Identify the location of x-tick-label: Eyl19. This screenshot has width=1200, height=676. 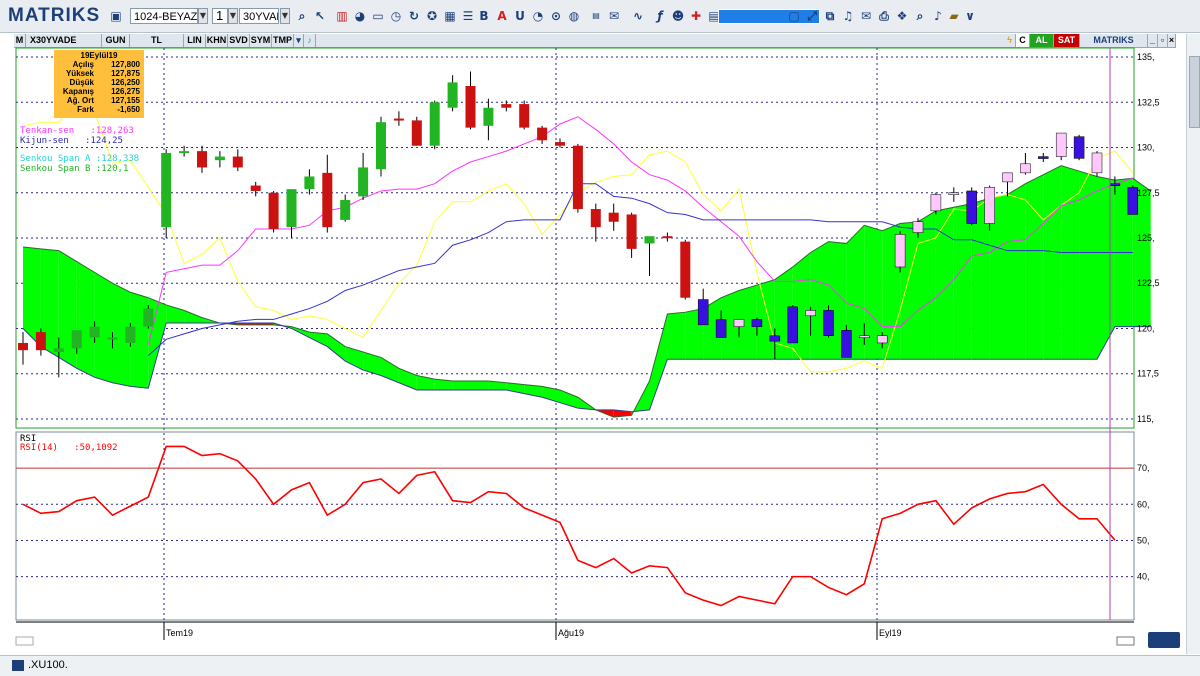
(890, 633).